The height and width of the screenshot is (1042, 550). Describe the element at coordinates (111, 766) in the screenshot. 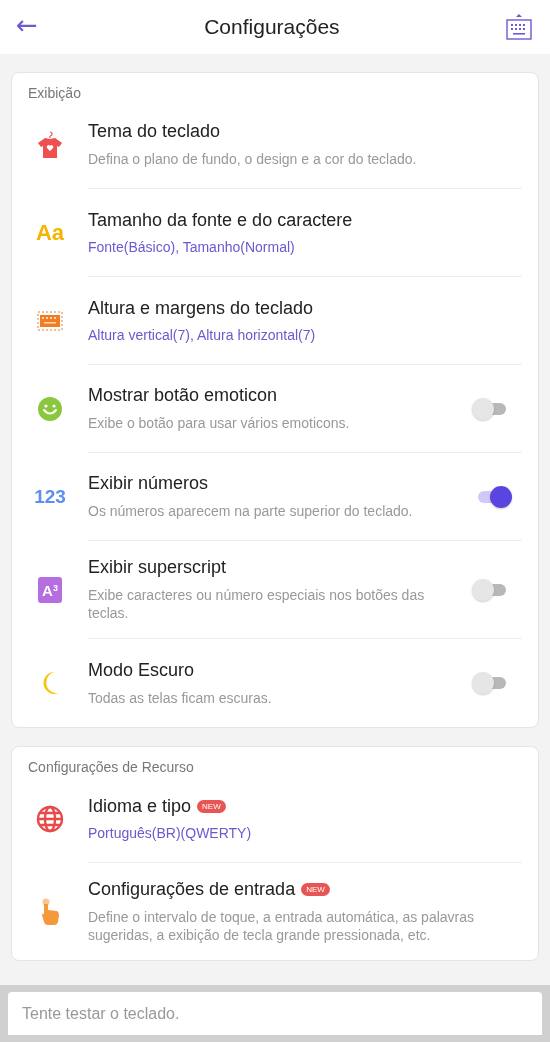

I see `section-label: Configurações de Recurso` at that location.